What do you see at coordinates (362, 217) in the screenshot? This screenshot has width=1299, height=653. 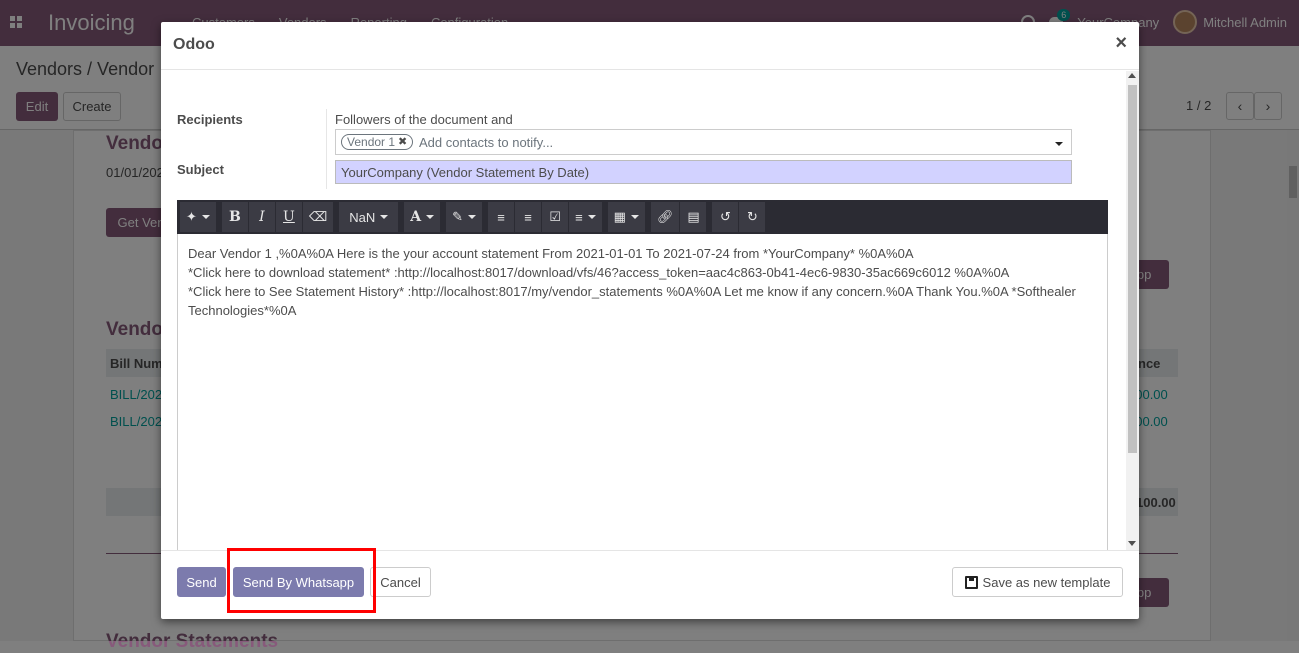 I see `font-size-value: NaN` at bounding box center [362, 217].